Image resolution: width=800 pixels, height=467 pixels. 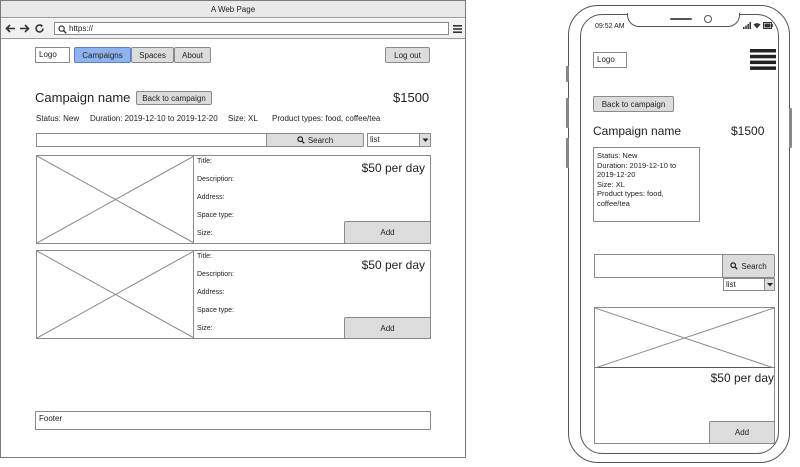 What do you see at coordinates (658, 266) in the screenshot?
I see `mobile-search-input` at bounding box center [658, 266].